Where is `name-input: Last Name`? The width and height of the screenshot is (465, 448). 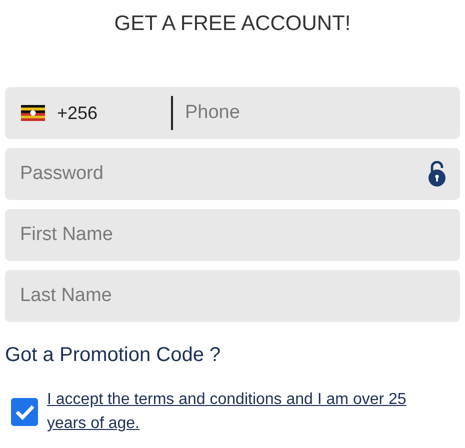
name-input: Last Name is located at coordinates (232, 296).